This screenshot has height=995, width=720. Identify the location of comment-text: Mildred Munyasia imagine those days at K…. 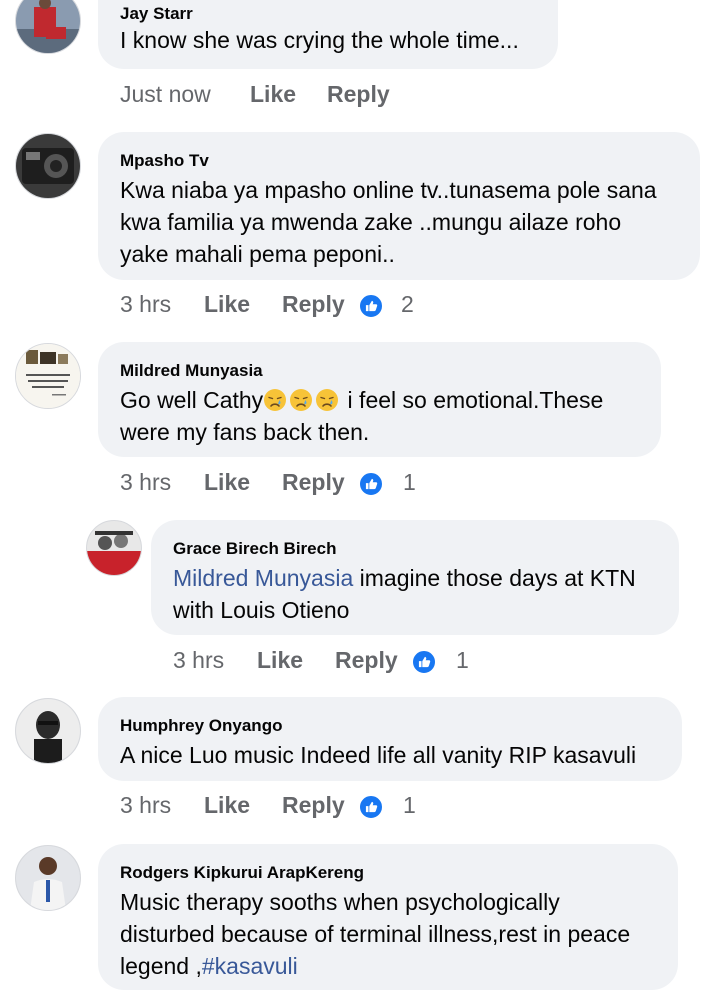
(404, 594).